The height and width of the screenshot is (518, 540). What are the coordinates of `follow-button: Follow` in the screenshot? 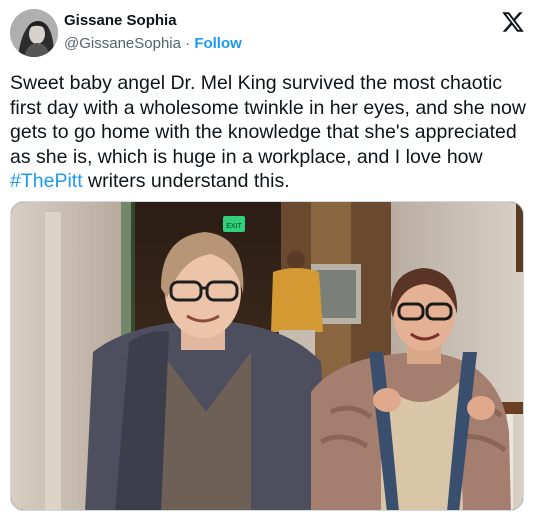 It's located at (218, 43).